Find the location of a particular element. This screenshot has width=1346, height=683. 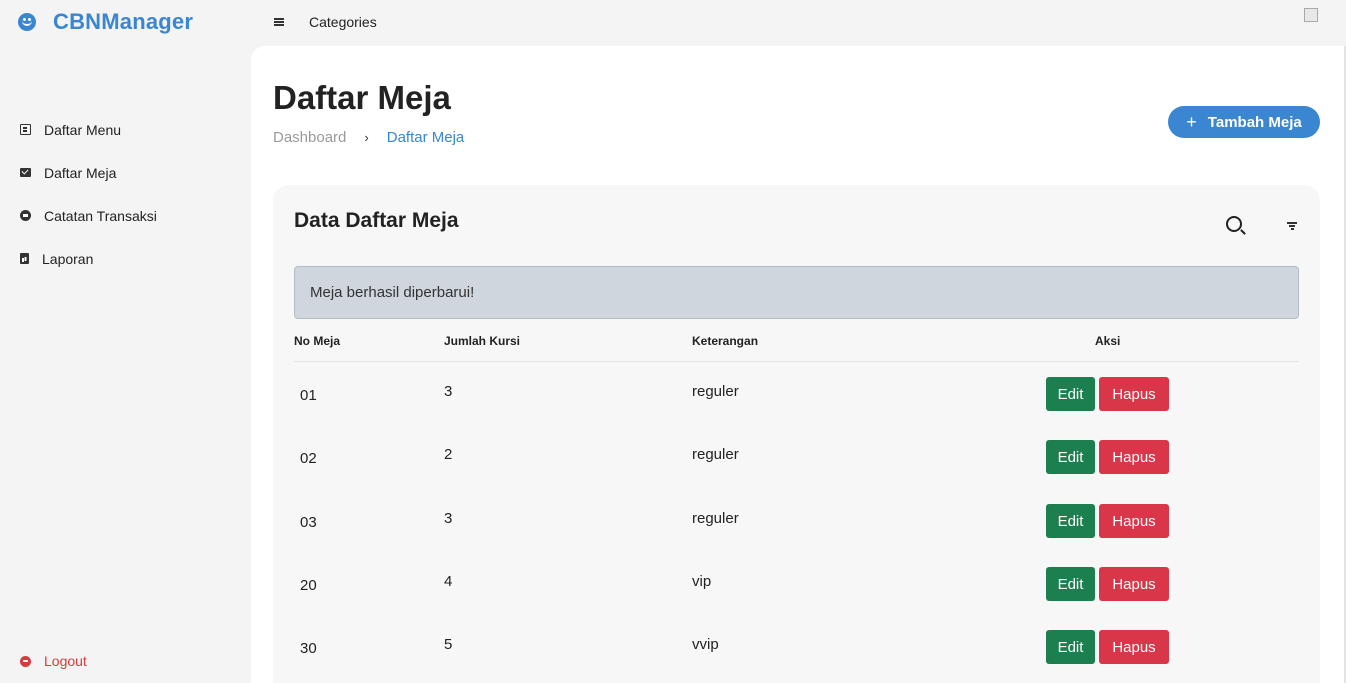

cell-no-meja: 03 is located at coordinates (308, 522).